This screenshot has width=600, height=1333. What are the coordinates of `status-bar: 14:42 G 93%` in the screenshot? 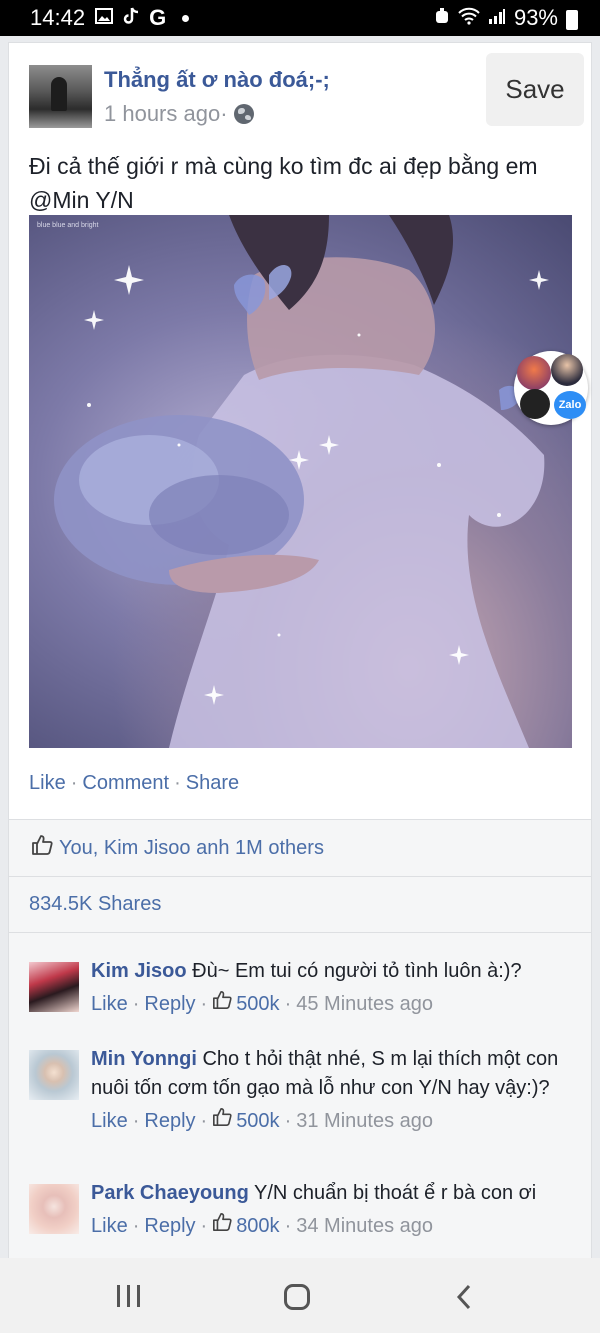 It's located at (300, 18).